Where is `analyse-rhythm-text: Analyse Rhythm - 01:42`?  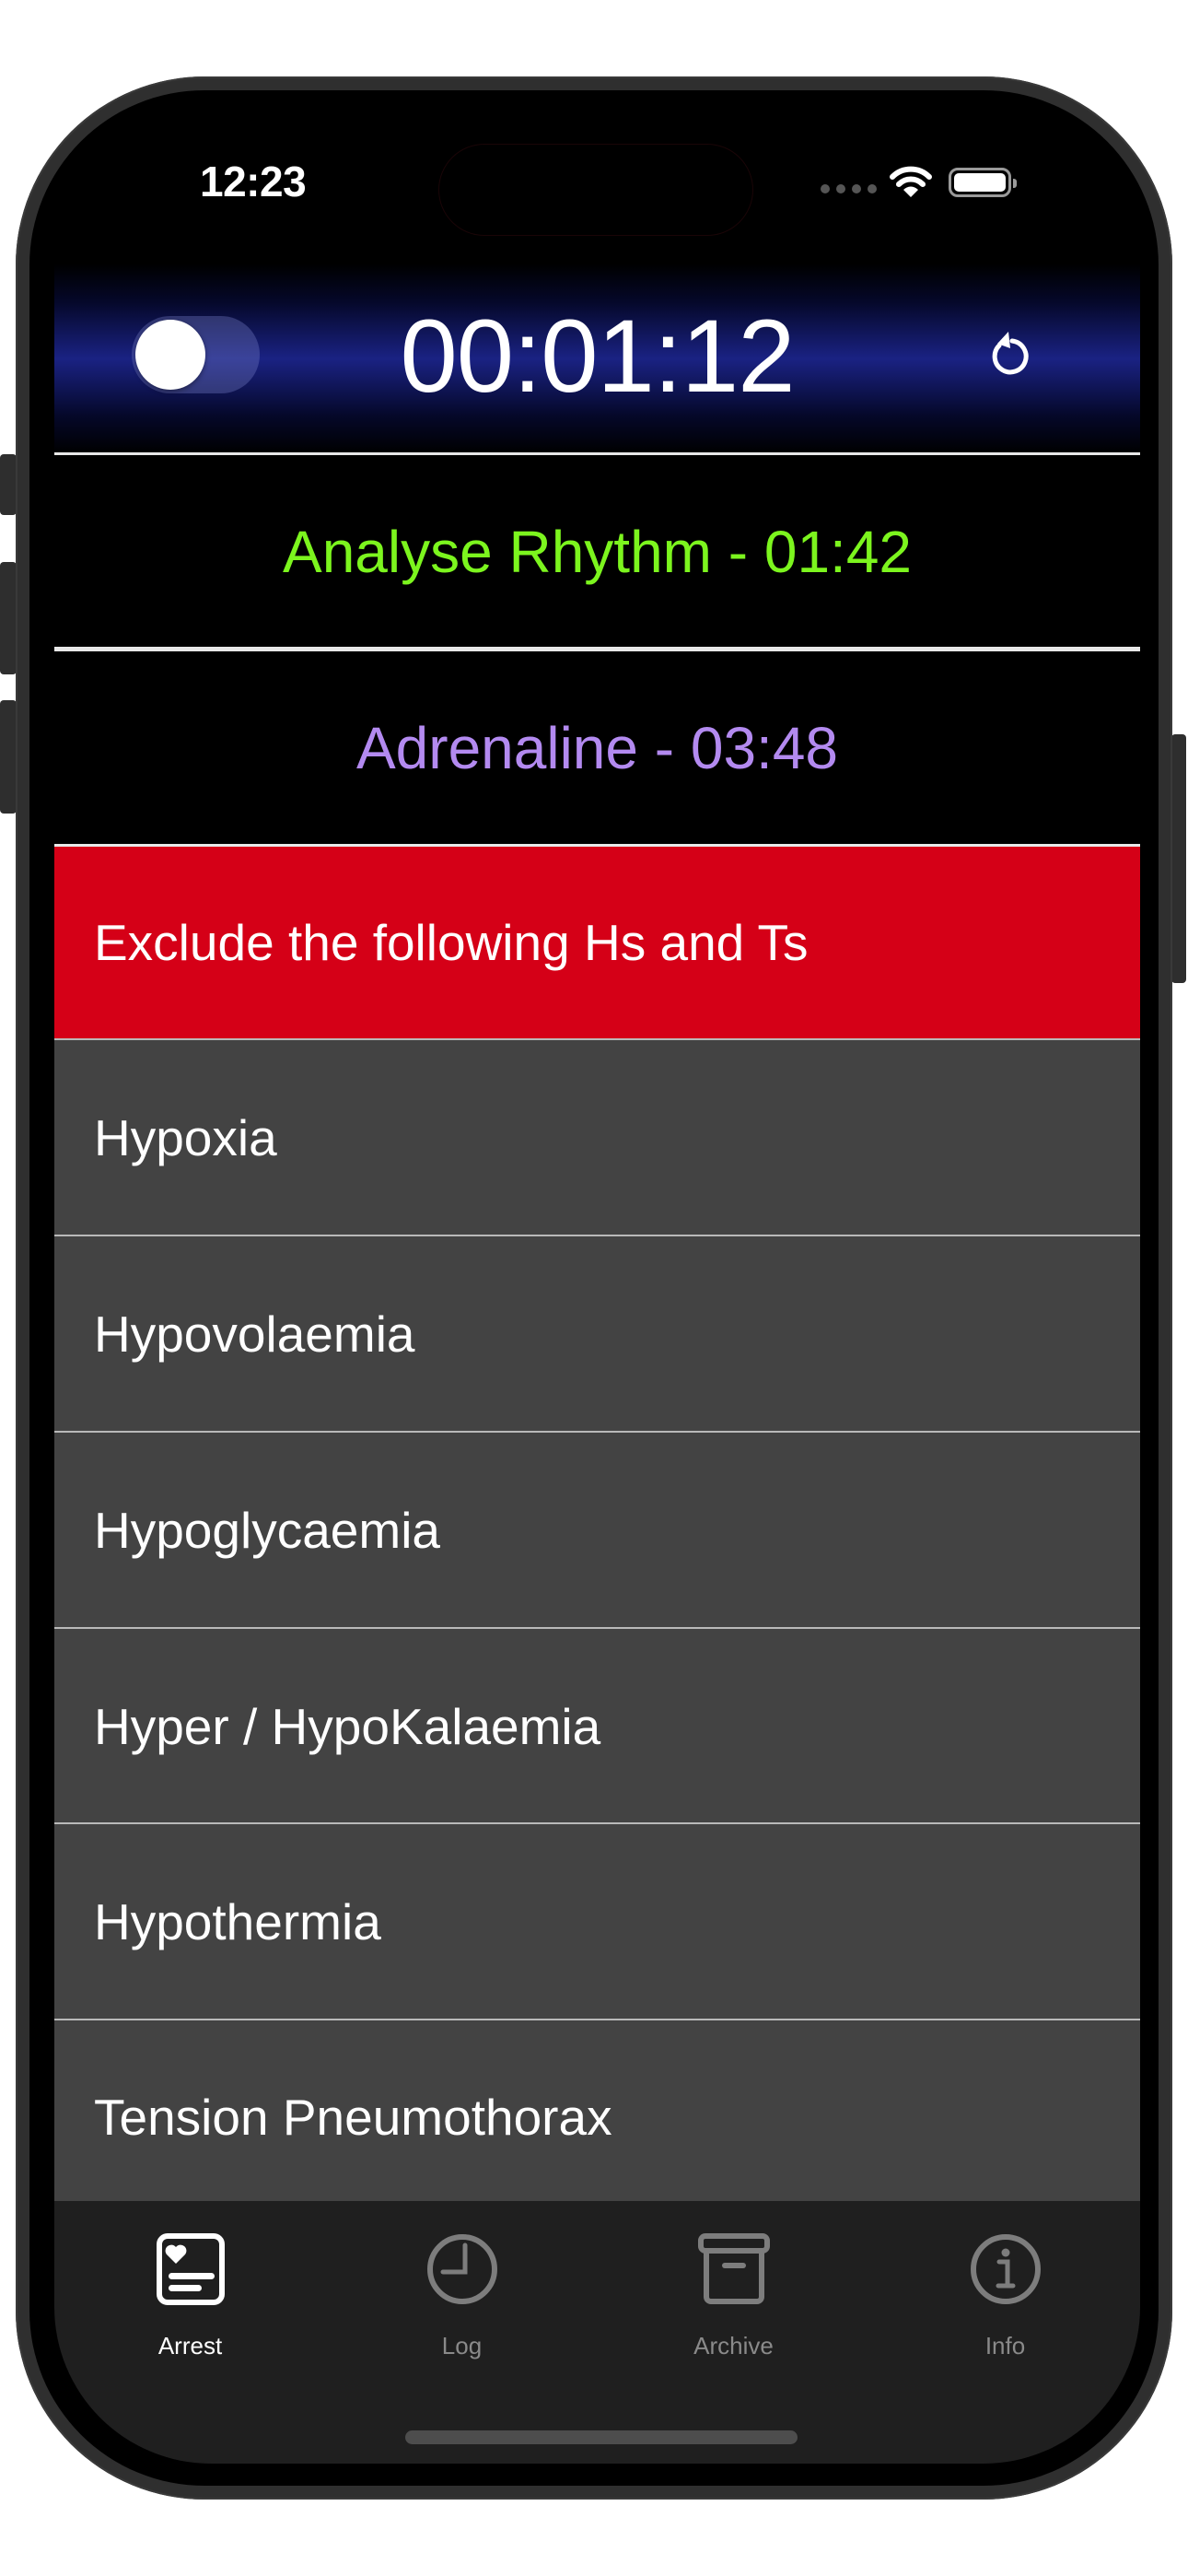 analyse-rhythm-text: Analyse Rhythm - 01:42 is located at coordinates (597, 552).